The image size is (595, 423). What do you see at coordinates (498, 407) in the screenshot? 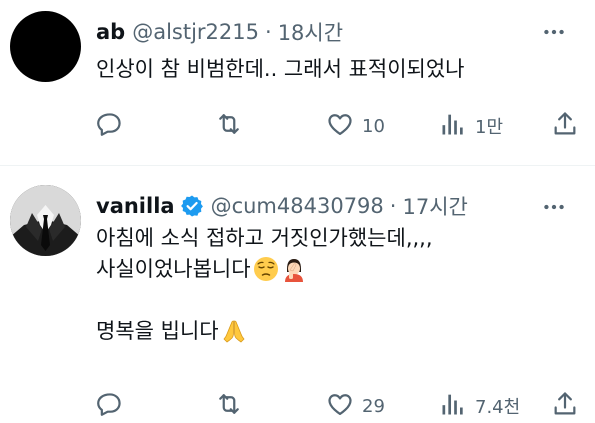
I see `view-count: 7.4천` at bounding box center [498, 407].